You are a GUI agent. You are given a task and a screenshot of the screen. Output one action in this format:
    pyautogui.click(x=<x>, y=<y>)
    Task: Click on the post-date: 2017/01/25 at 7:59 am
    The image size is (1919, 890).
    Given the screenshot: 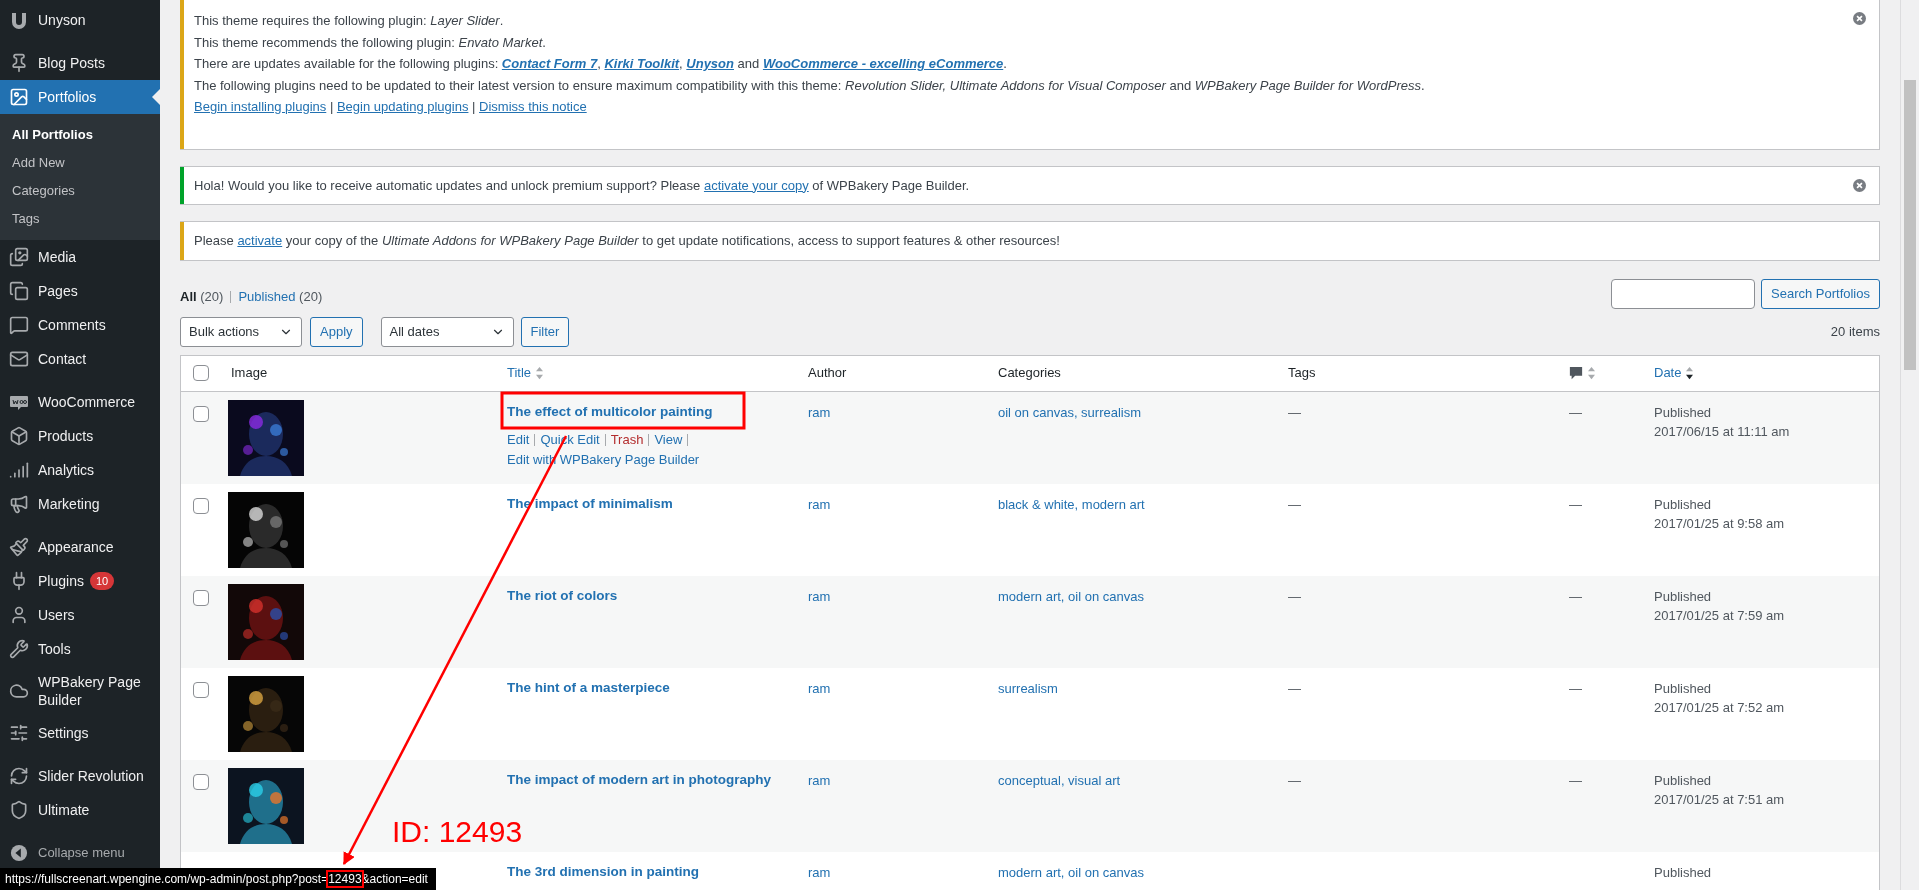 What is the action you would take?
    pyautogui.click(x=1720, y=615)
    